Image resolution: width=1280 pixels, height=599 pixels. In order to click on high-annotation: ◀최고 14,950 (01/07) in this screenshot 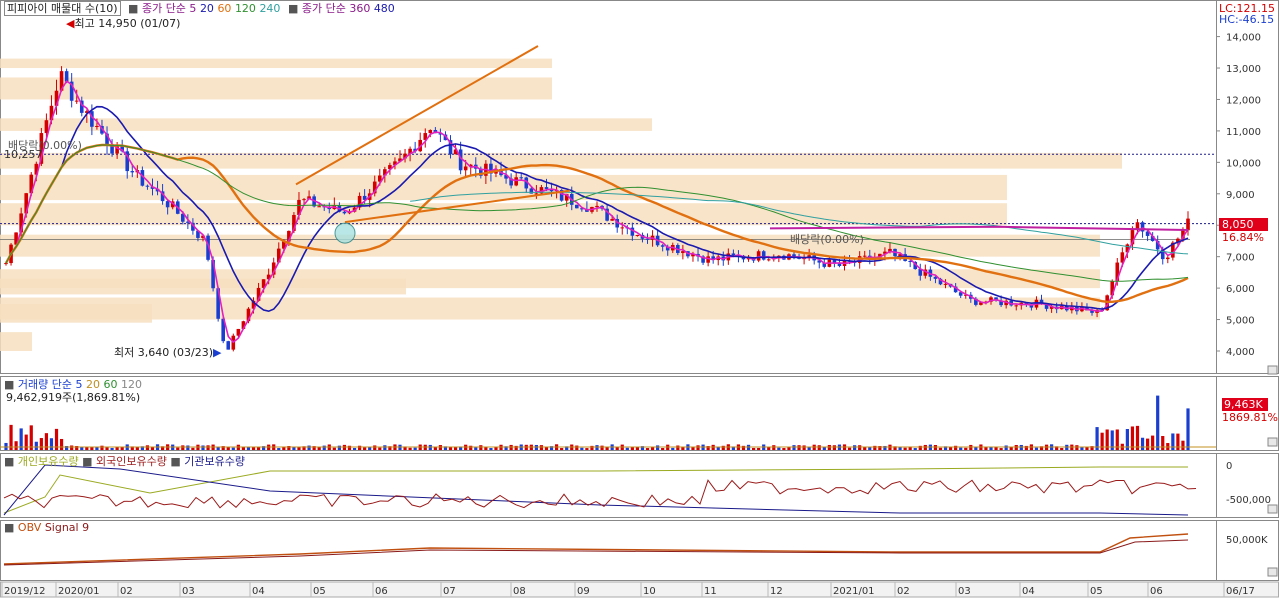, I will do `click(123, 23)`.